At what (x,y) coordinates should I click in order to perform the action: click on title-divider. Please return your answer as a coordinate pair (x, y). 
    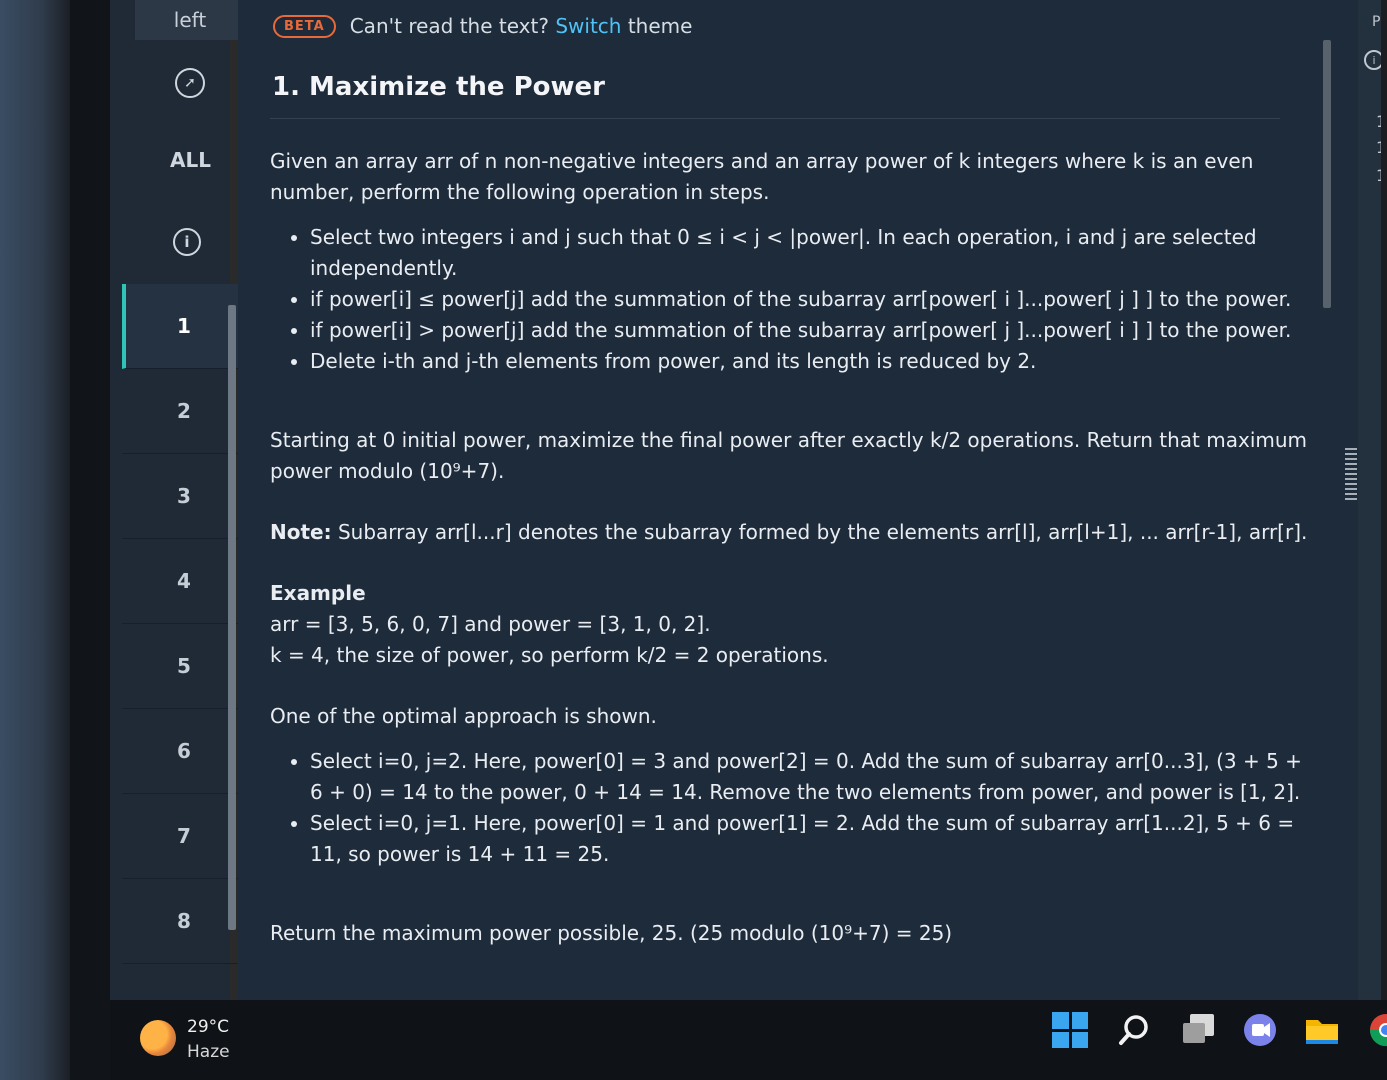
    Looking at the image, I should click on (775, 118).